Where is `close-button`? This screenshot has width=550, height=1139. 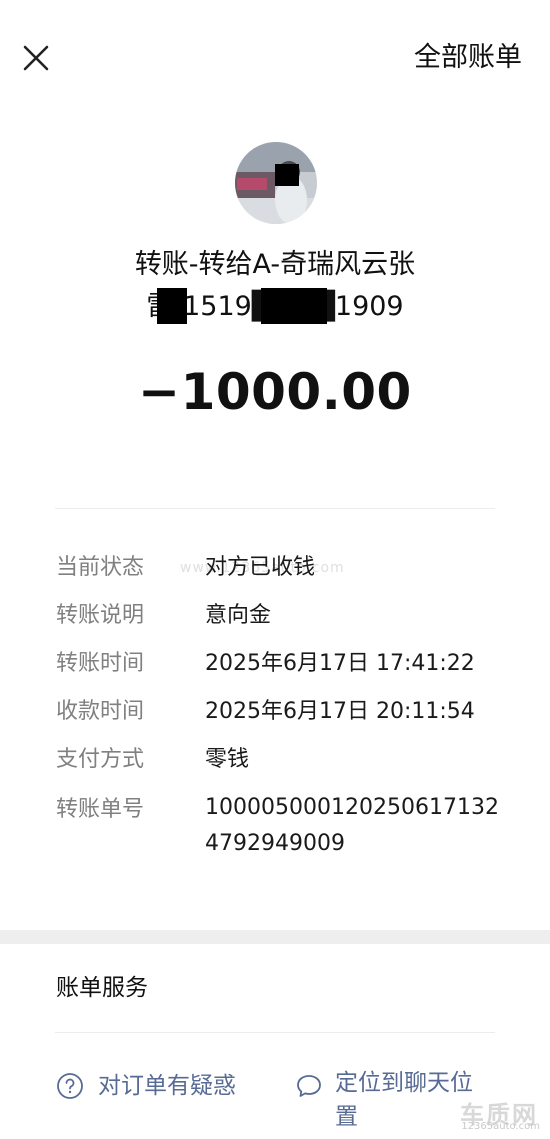 close-button is located at coordinates (36, 58).